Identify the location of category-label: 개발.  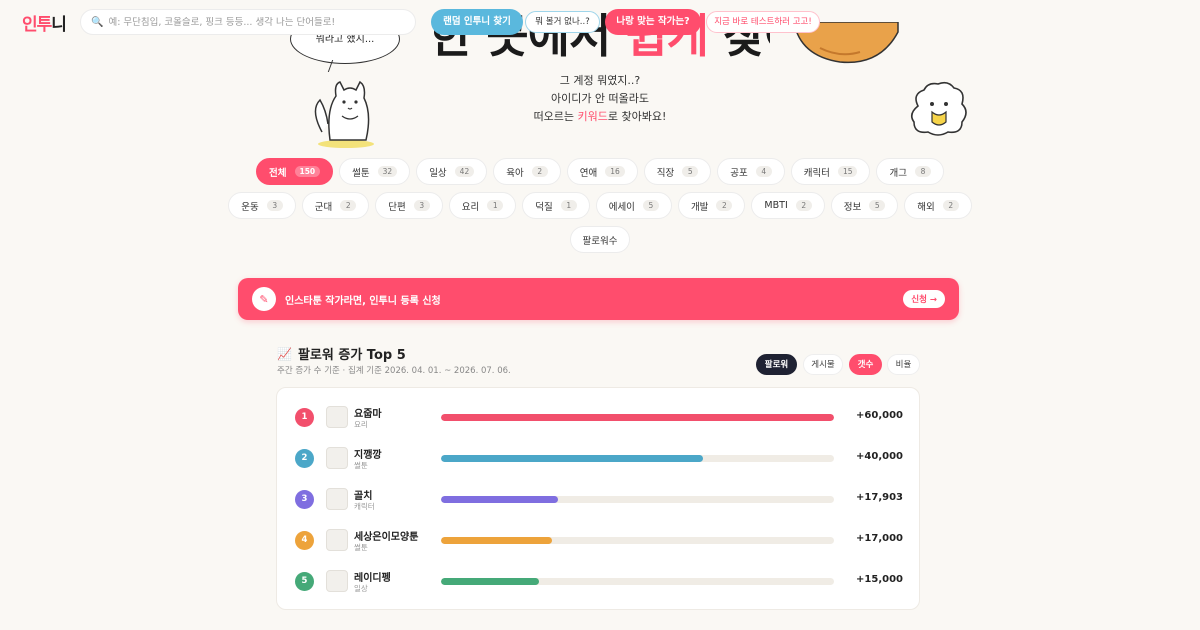
(699, 207).